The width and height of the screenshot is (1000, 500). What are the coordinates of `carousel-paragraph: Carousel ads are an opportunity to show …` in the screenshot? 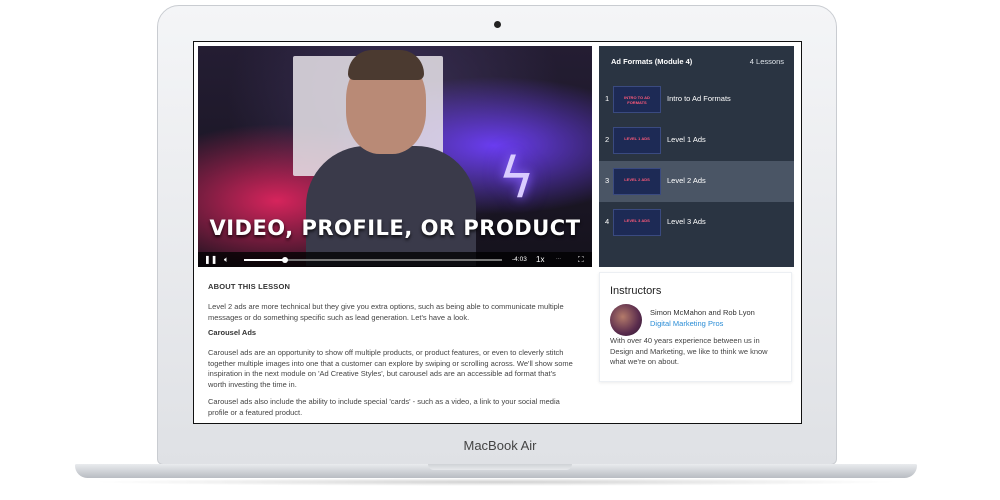 It's located at (390, 368).